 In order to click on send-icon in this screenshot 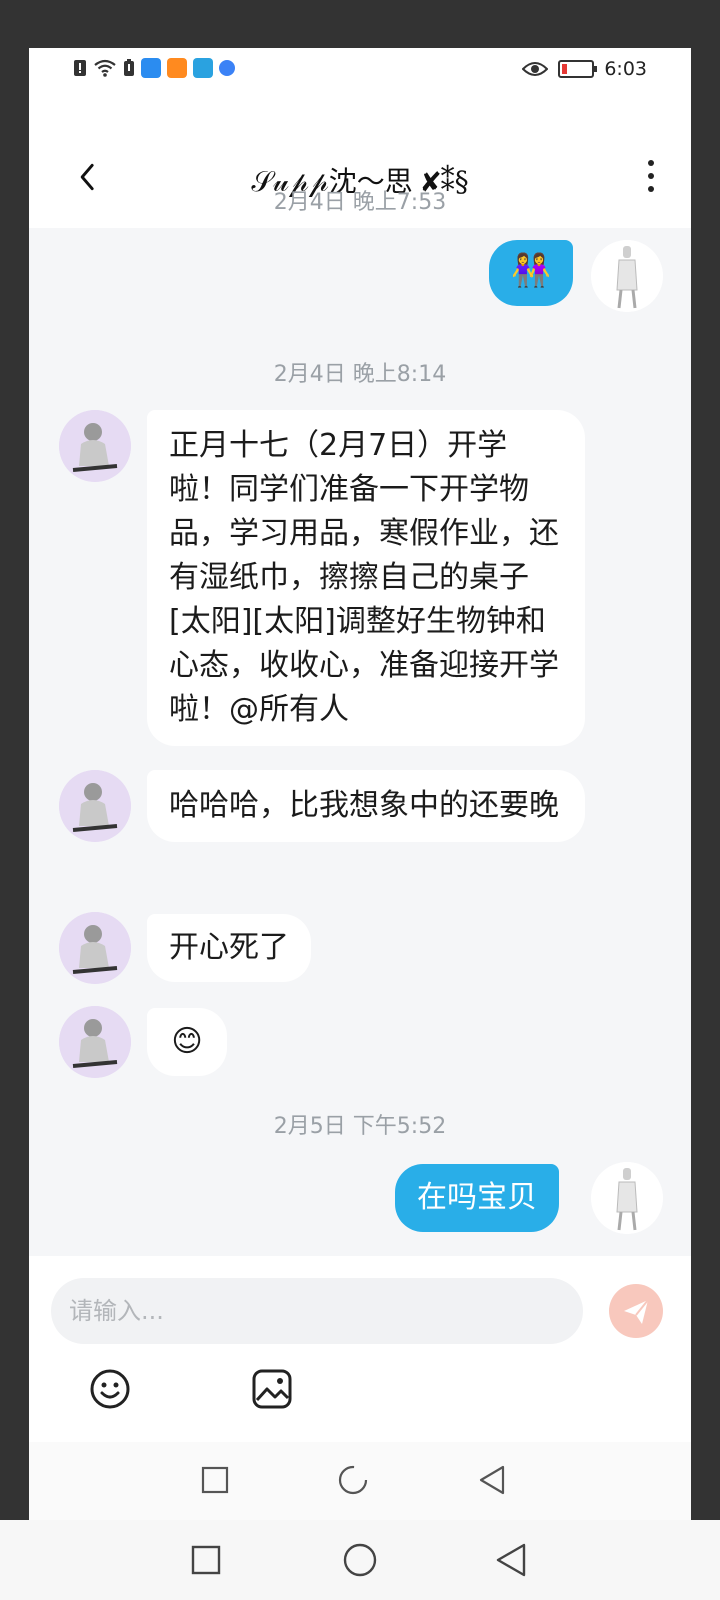, I will do `click(636, 1311)`.